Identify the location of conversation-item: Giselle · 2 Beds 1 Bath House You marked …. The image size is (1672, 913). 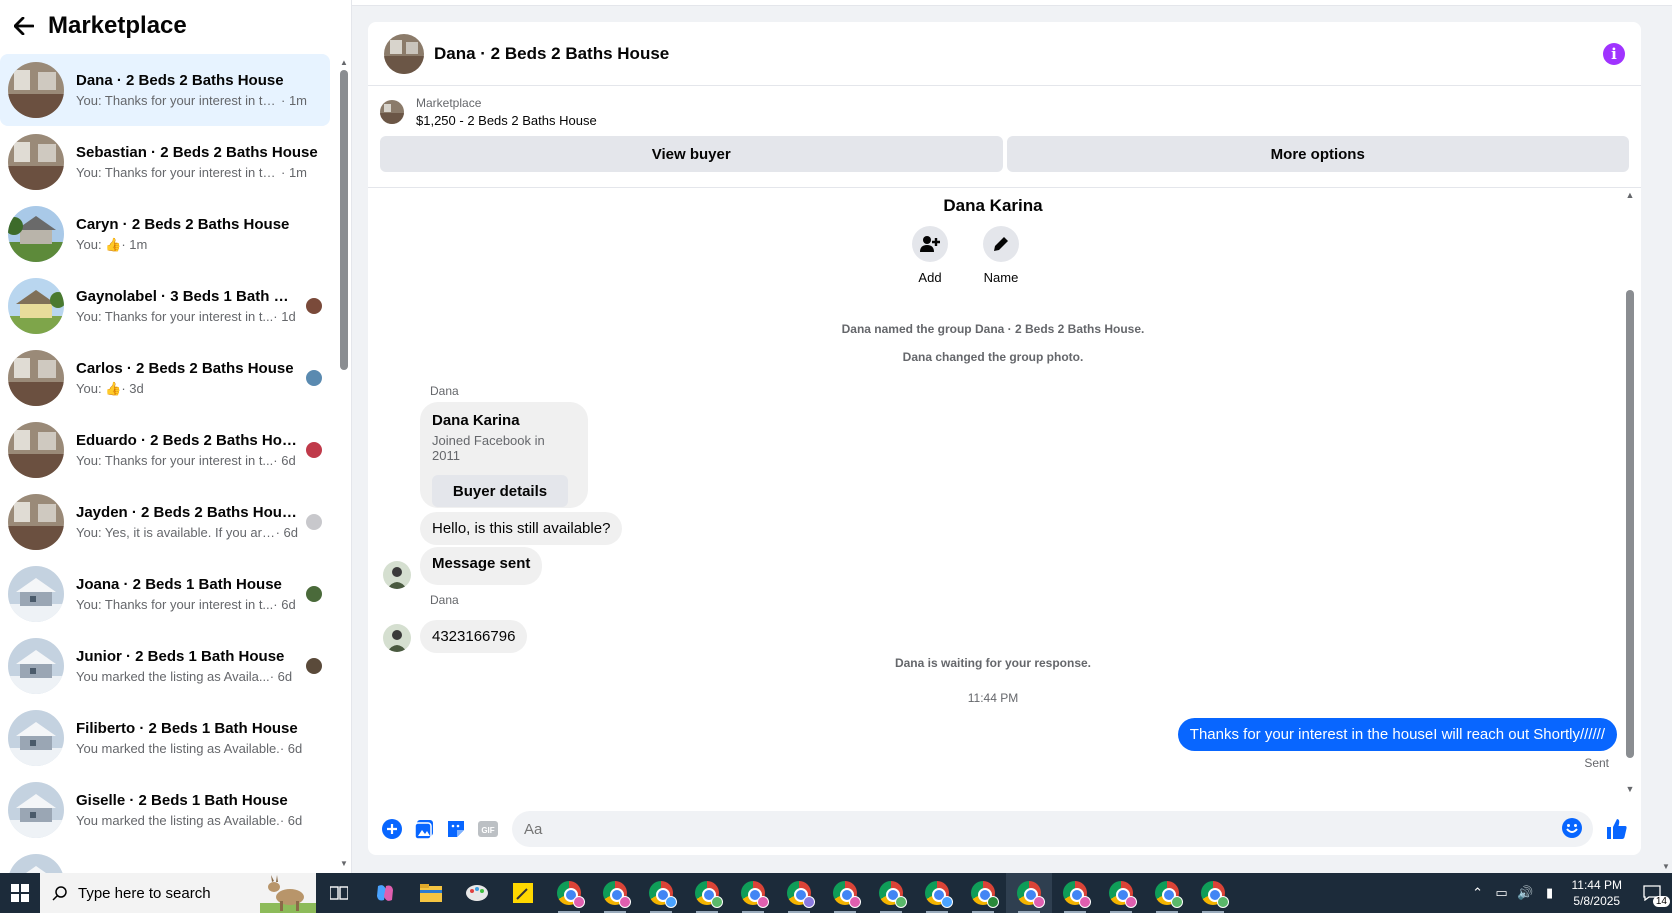
(165, 810).